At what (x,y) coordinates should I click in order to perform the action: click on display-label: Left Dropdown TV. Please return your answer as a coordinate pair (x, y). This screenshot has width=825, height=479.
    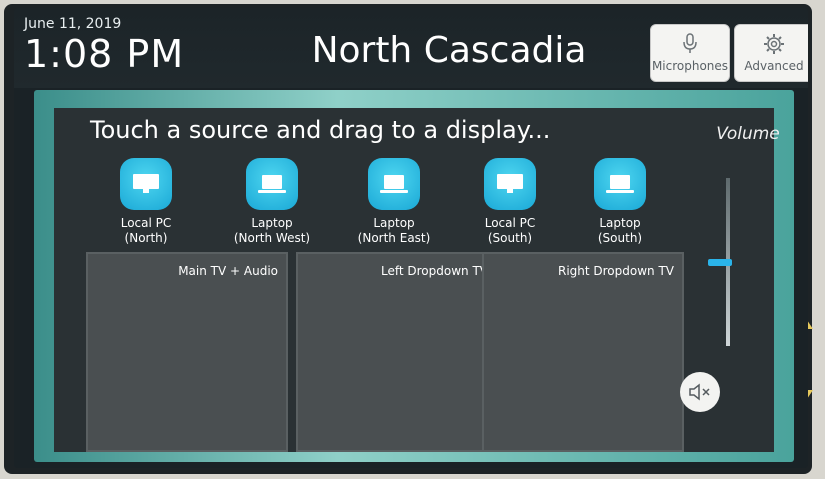
    Looking at the image, I should click on (434, 271).